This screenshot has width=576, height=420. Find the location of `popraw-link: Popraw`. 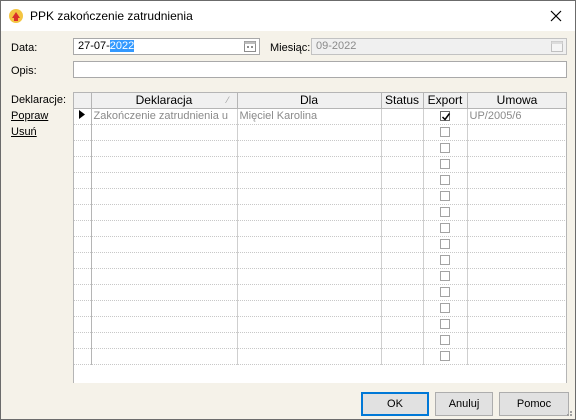

popraw-link: Popraw is located at coordinates (29, 116).